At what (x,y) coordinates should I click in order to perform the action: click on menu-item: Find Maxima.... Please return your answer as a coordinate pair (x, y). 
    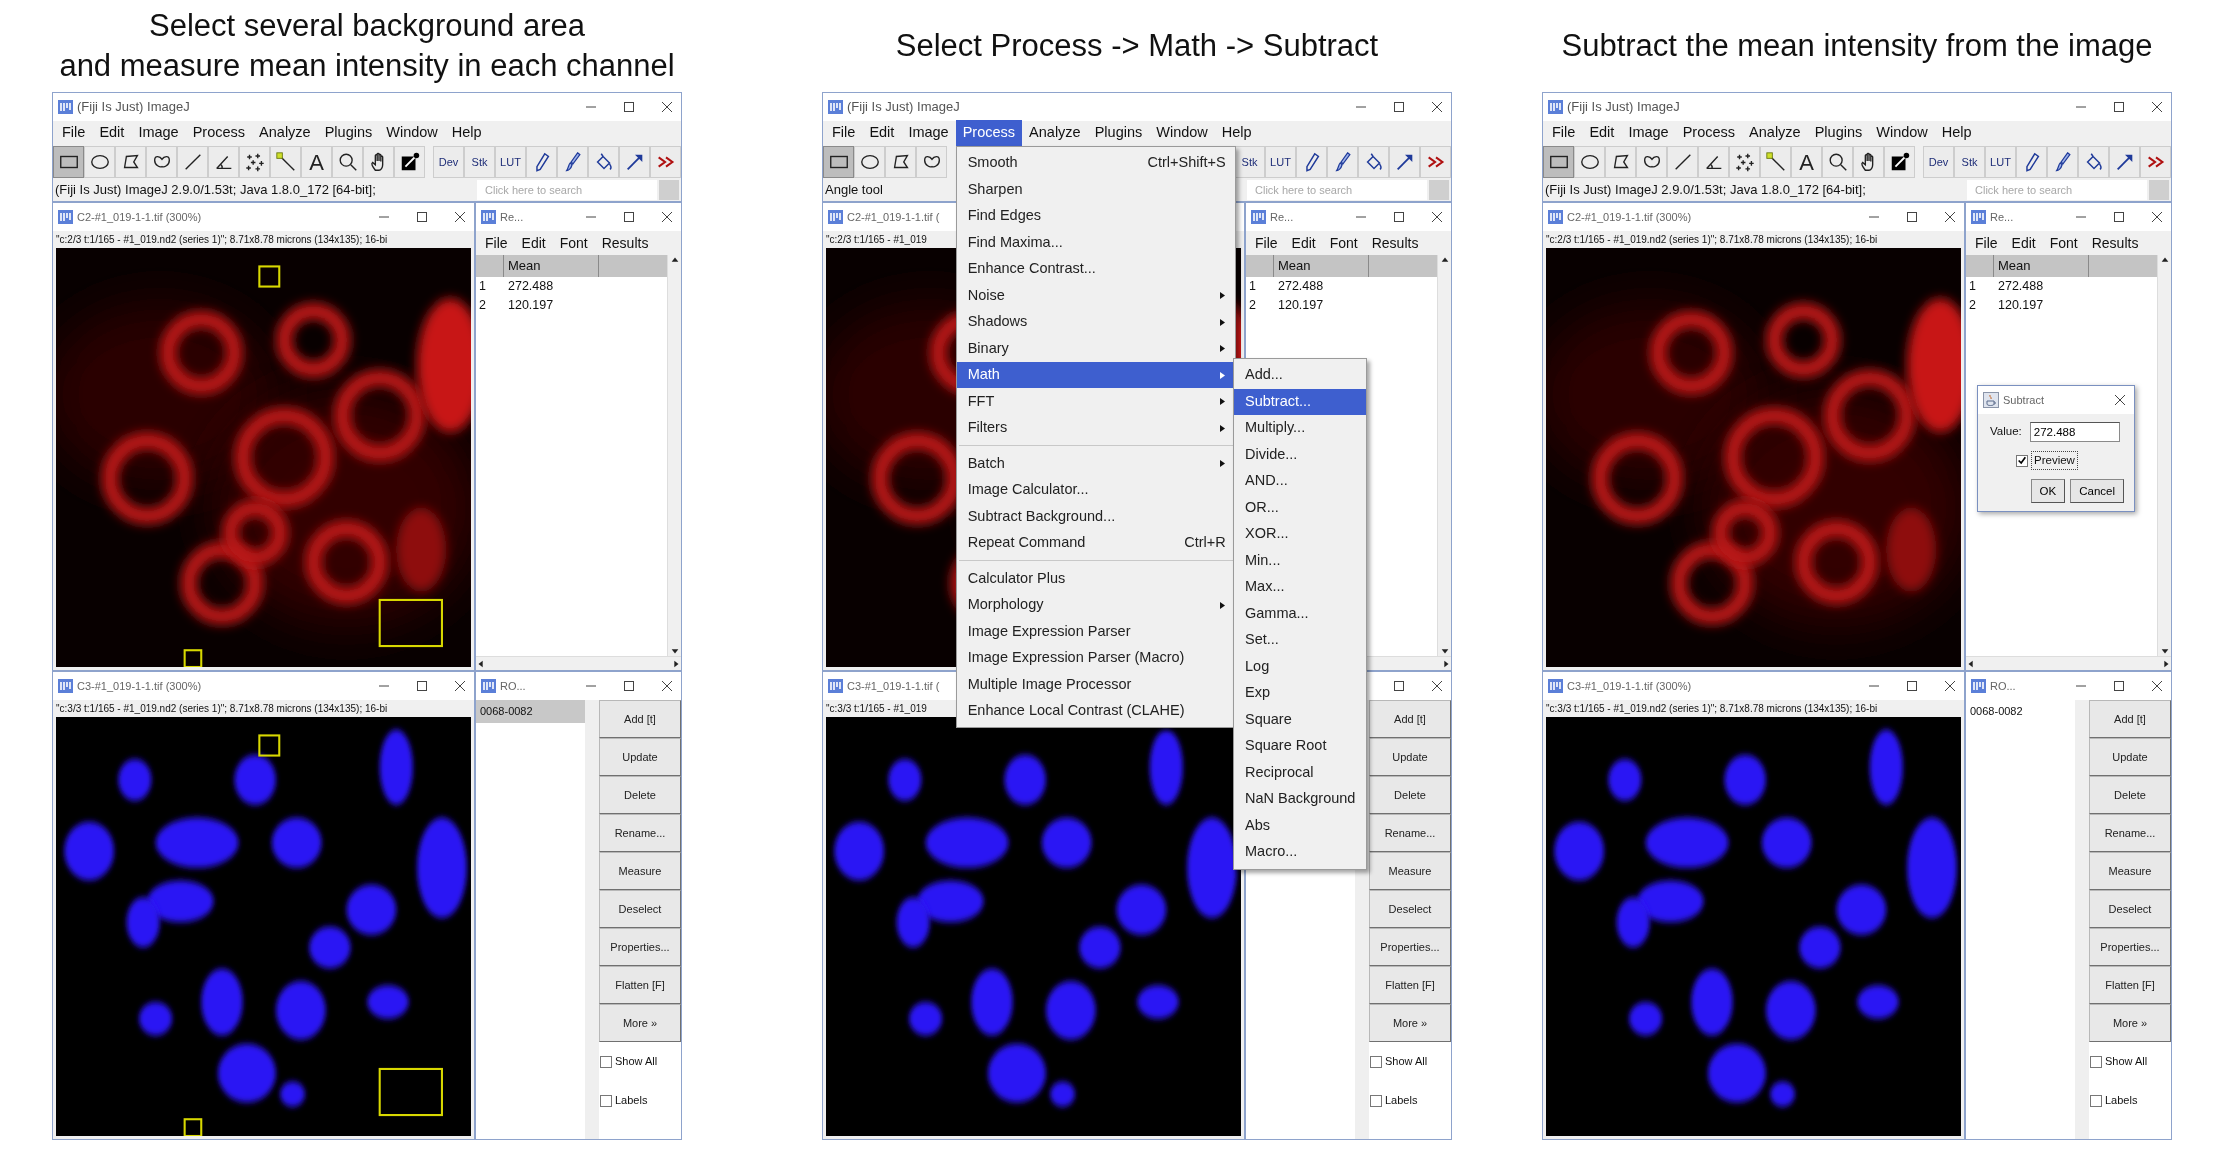
    Looking at the image, I should click on (1095, 242).